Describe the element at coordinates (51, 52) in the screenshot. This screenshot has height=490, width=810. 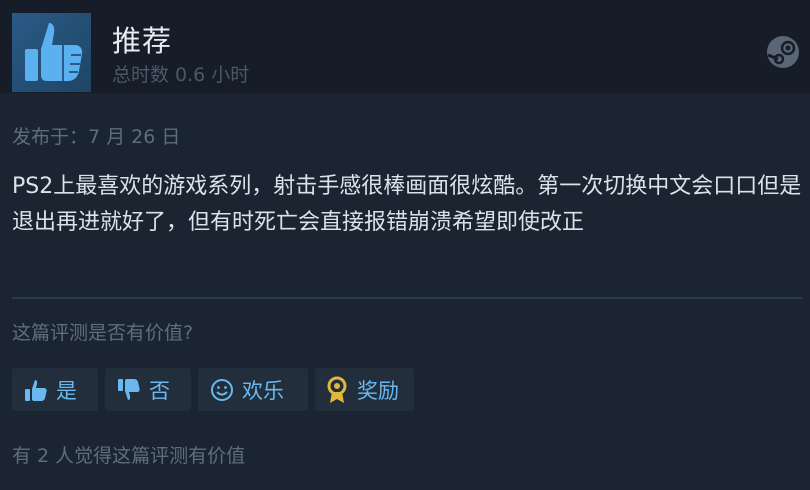
I see `recommended-badge` at that location.